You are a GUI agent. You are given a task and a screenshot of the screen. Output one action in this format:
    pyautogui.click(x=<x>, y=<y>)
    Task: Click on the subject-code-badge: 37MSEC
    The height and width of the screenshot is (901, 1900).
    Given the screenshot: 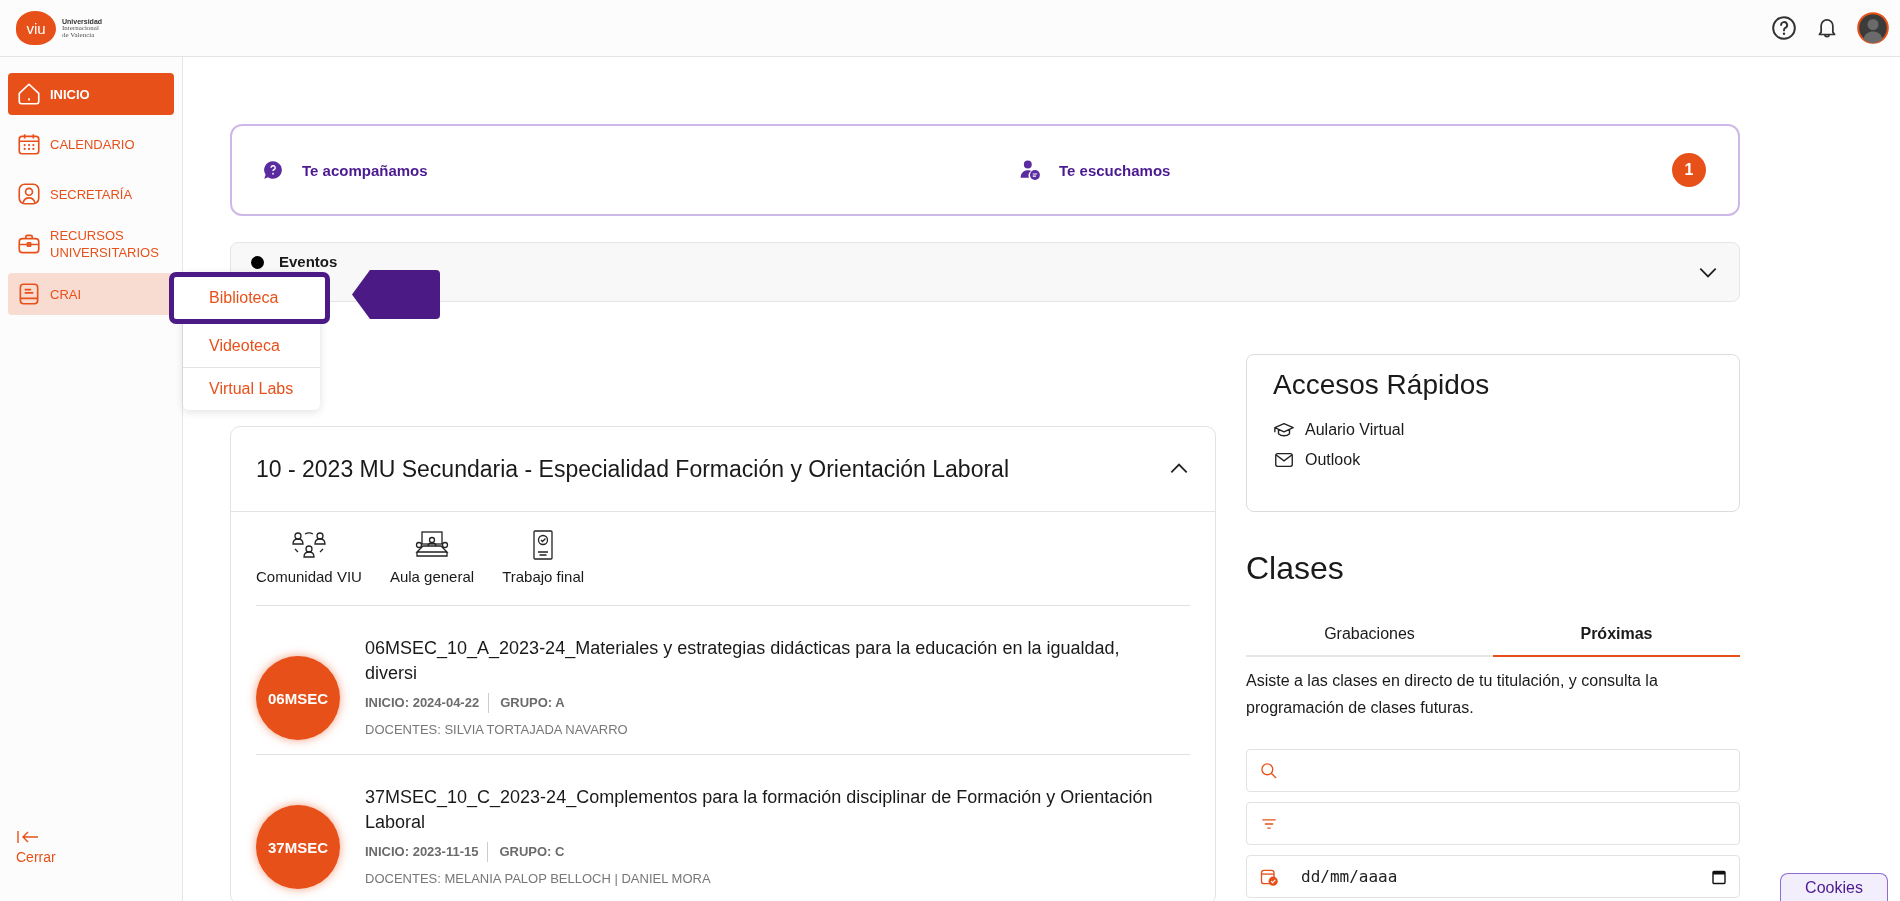 What is the action you would take?
    pyautogui.click(x=298, y=847)
    